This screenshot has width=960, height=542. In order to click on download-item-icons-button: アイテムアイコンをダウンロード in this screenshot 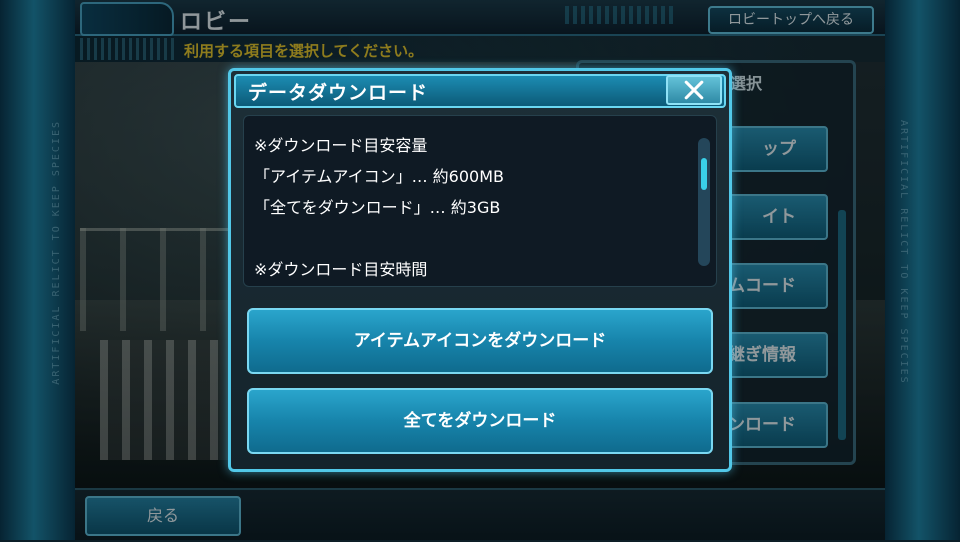, I will do `click(480, 341)`.